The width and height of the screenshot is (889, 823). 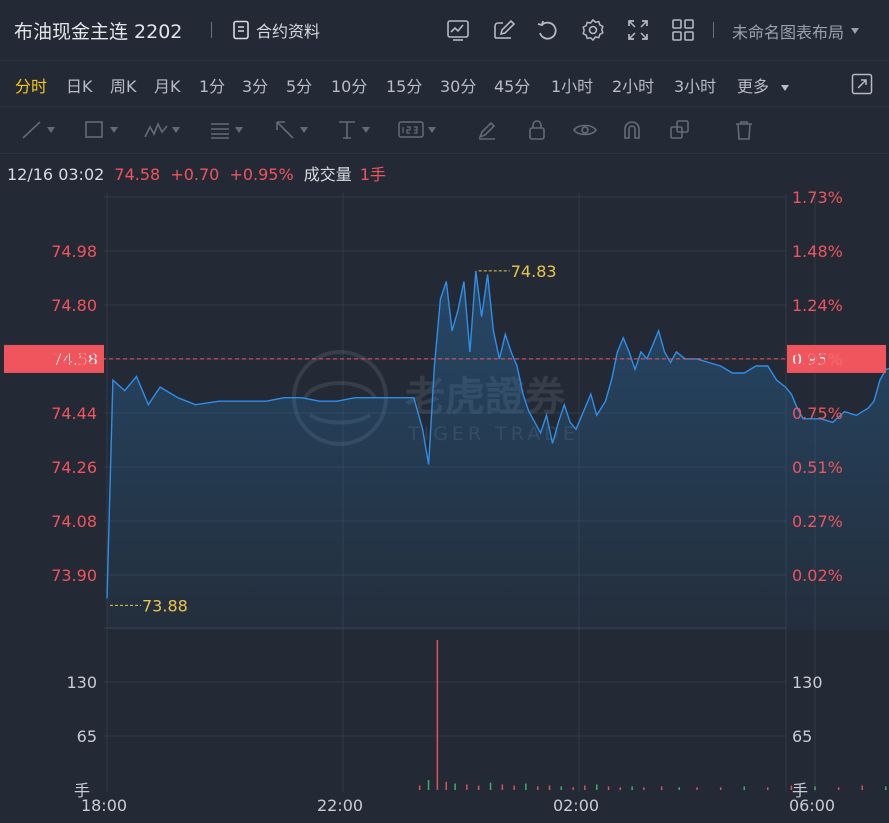 I want to click on price-tick-label: 74.98, so click(x=74, y=251).